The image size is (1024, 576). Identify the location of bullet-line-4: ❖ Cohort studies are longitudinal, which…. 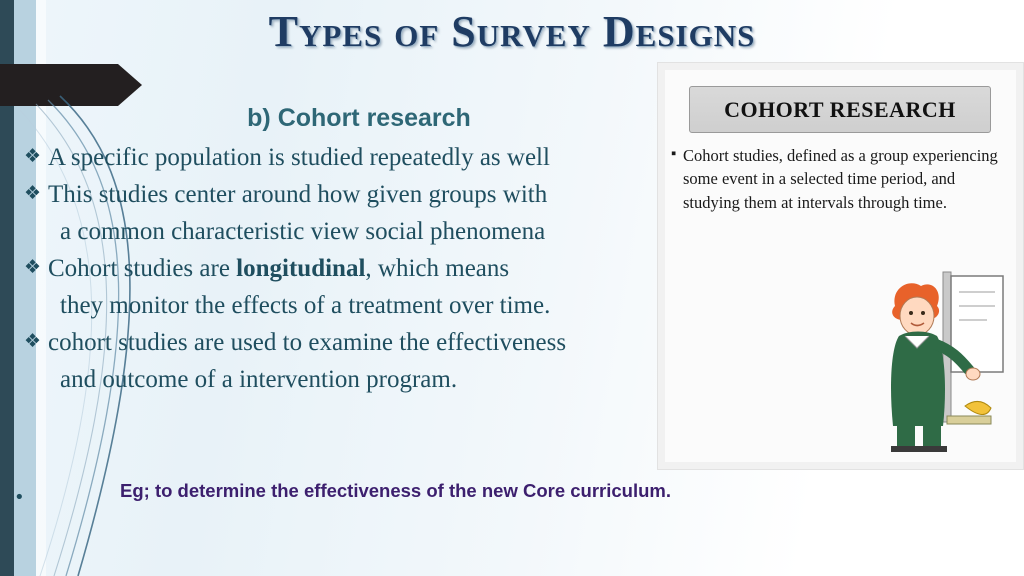
(344, 268).